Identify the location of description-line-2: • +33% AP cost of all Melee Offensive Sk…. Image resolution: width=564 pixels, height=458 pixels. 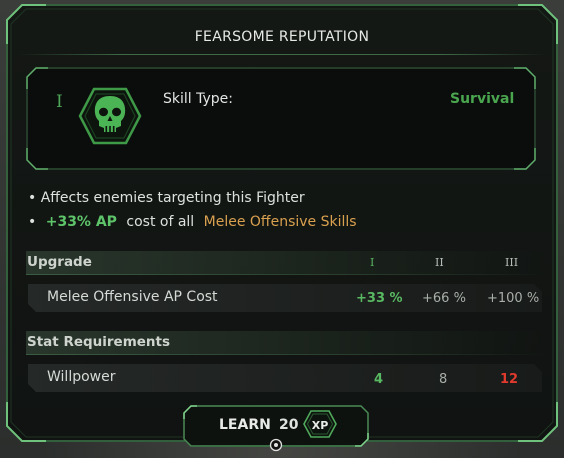
(192, 222).